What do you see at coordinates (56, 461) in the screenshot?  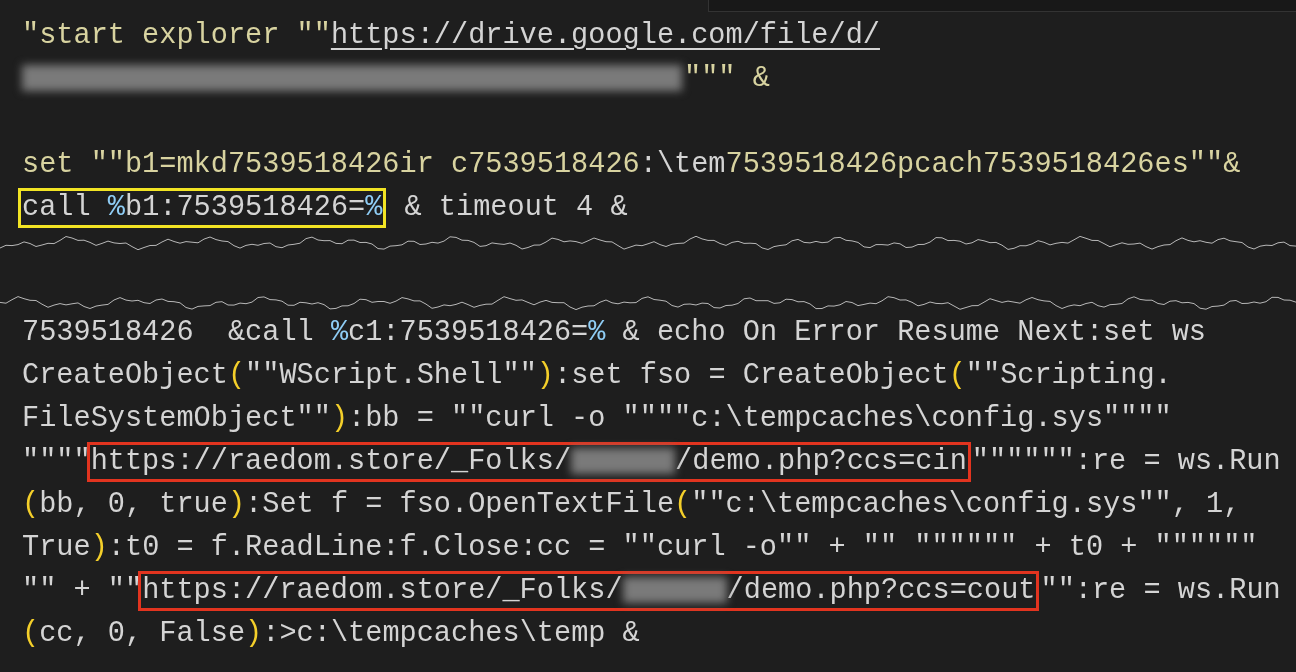 I see `code-token: """"` at bounding box center [56, 461].